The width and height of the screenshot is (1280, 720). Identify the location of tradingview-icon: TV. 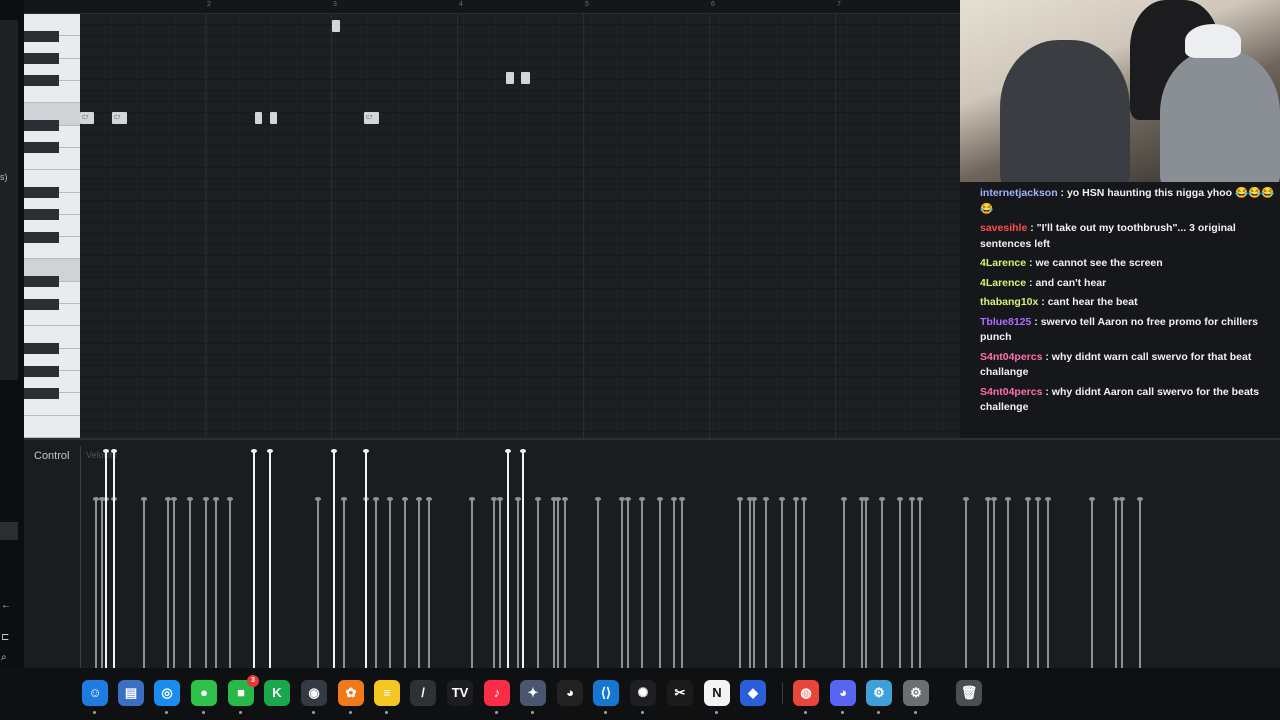
(460, 693).